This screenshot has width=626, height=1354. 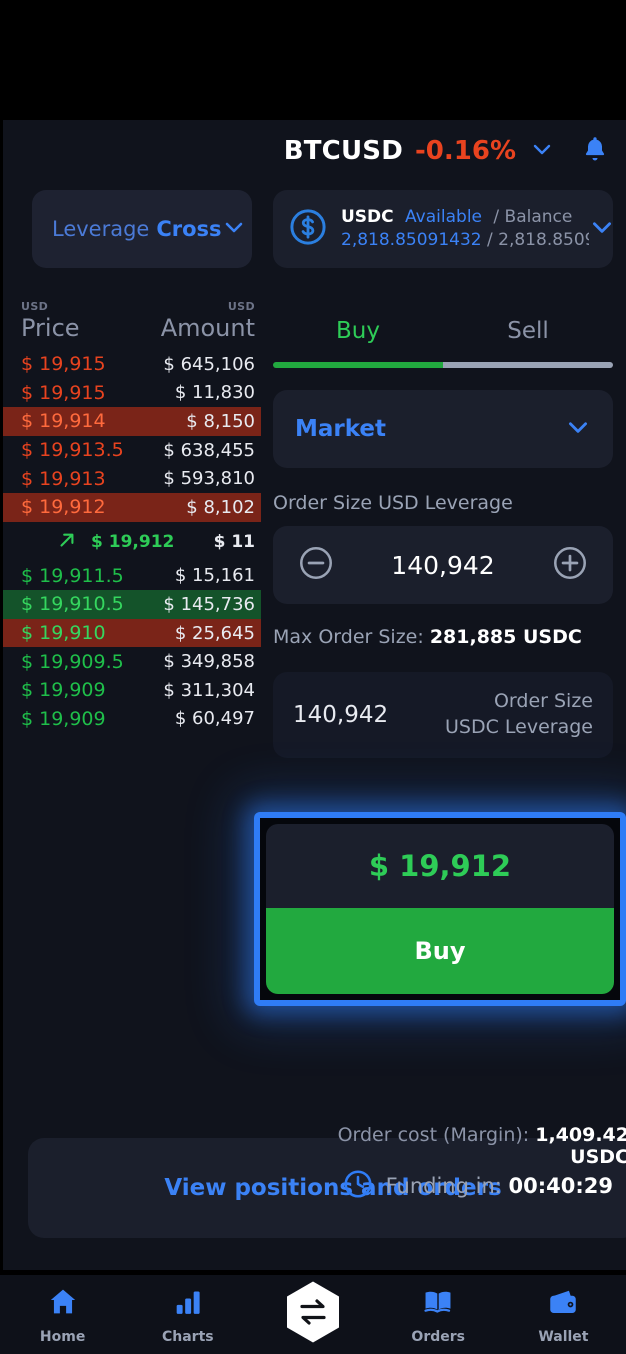 What do you see at coordinates (188, 1304) in the screenshot?
I see `bar-chart-icon` at bounding box center [188, 1304].